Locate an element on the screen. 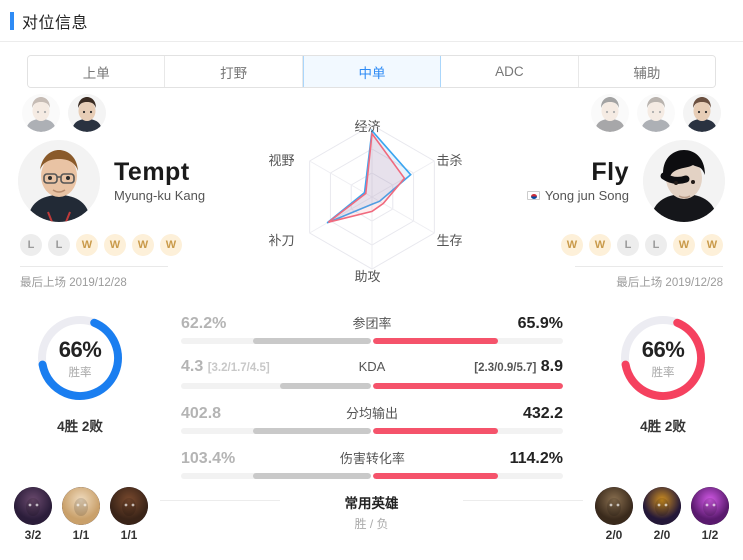  role-tab-bar: 上单 打野 中单 ADC 辅助 is located at coordinates (371, 71).